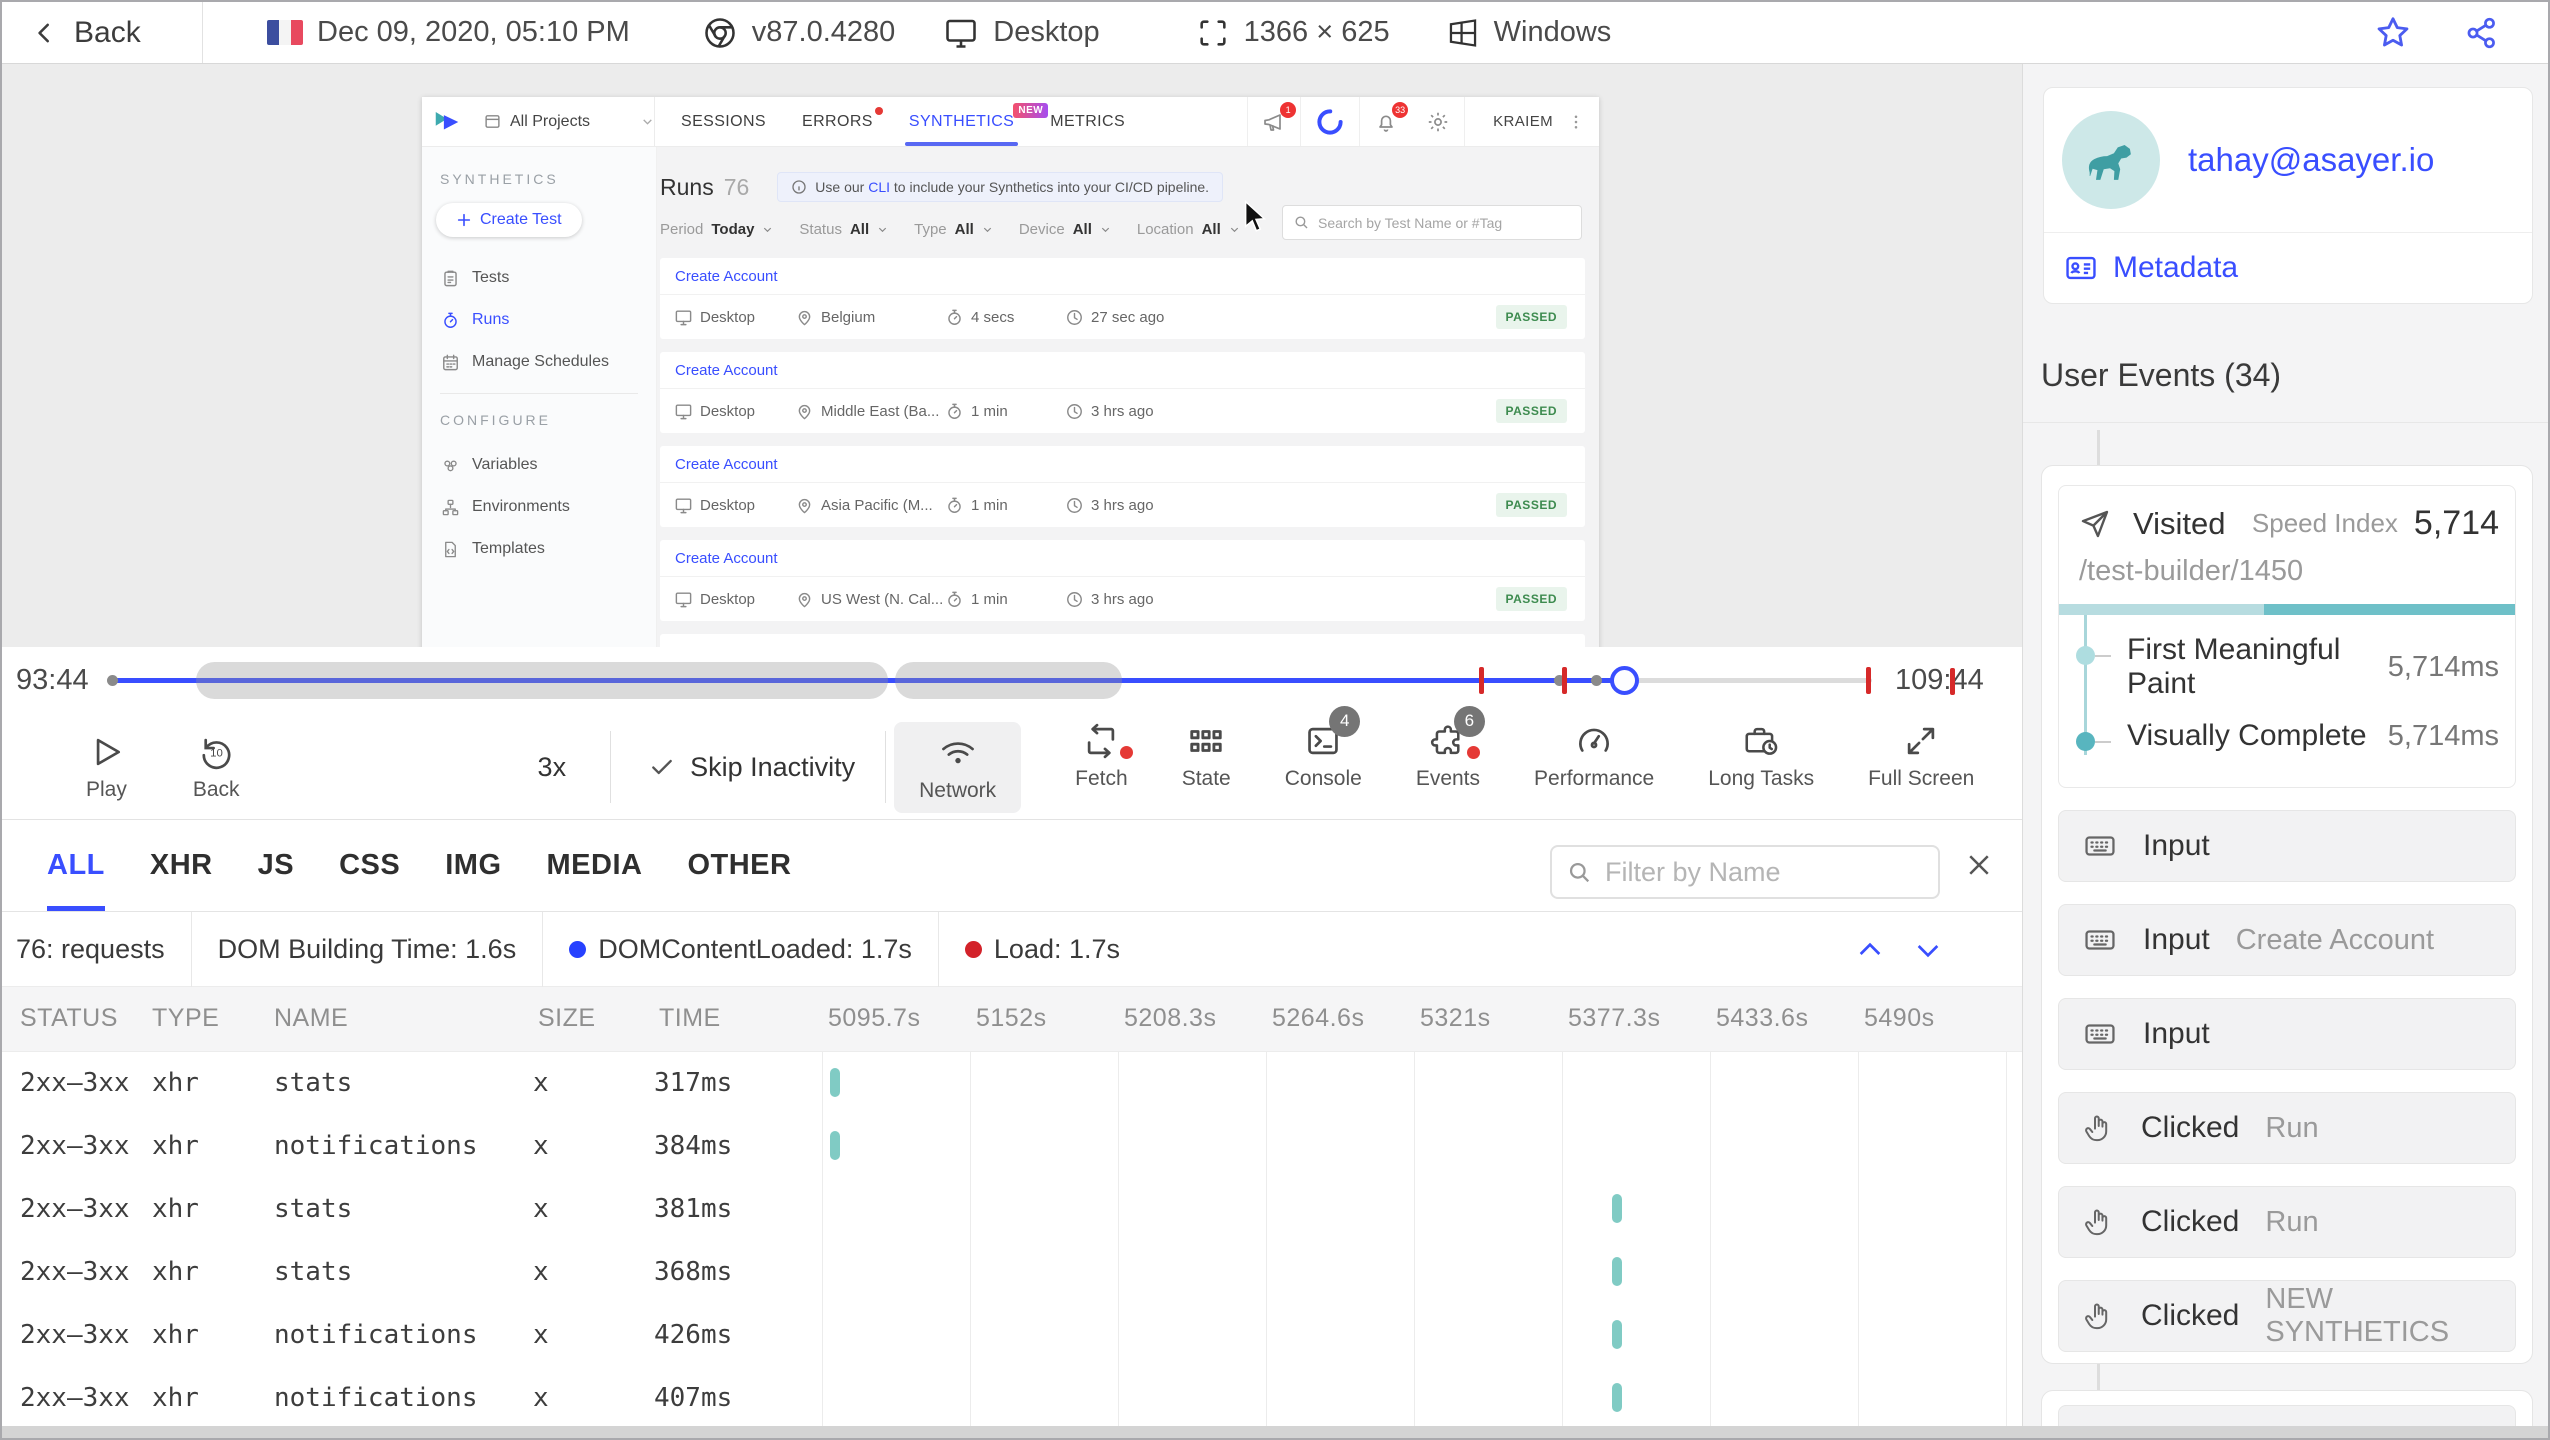  Describe the element at coordinates (552, 767) in the screenshot. I see `playback-speed-button: 3x` at that location.